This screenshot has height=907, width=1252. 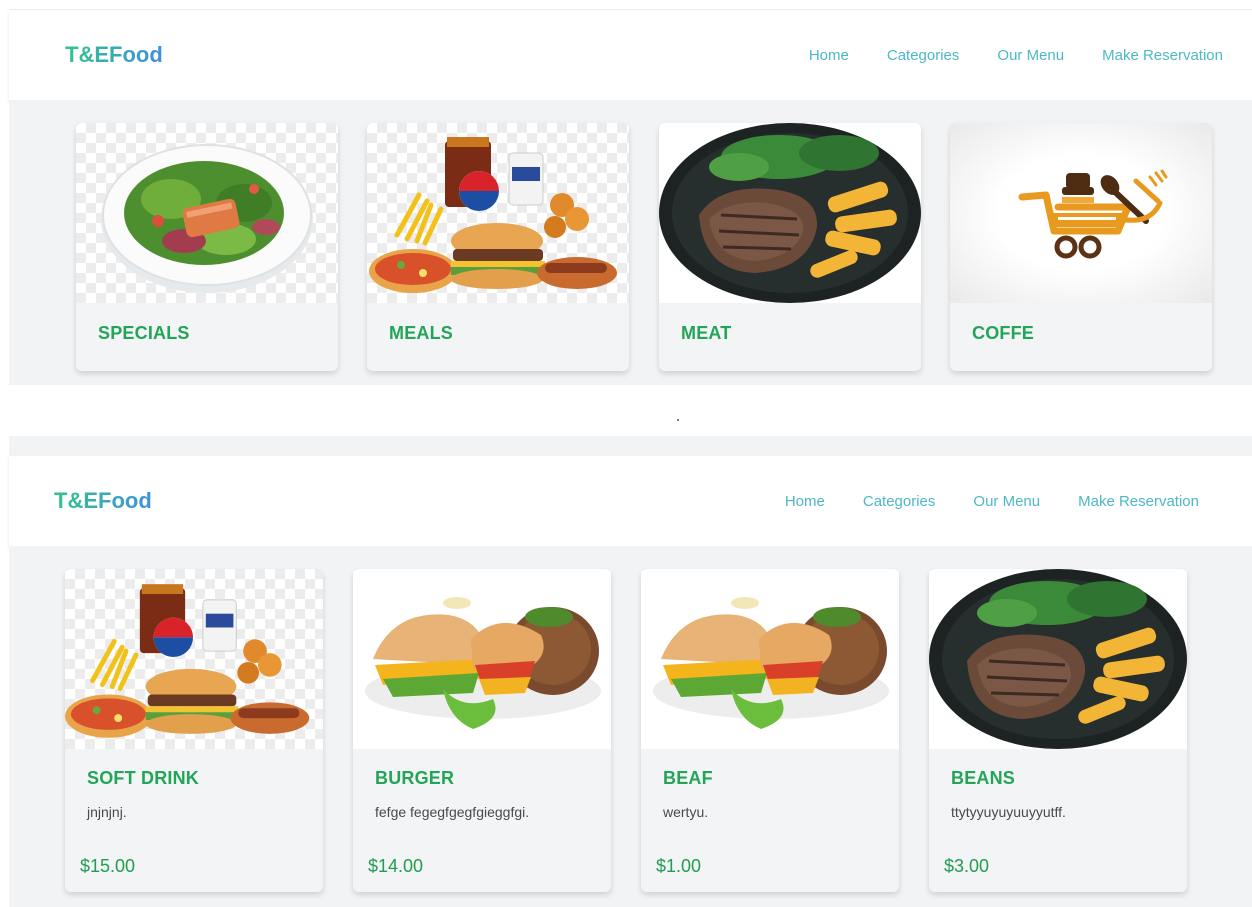 I want to click on card-title: BEAF, so click(x=688, y=778).